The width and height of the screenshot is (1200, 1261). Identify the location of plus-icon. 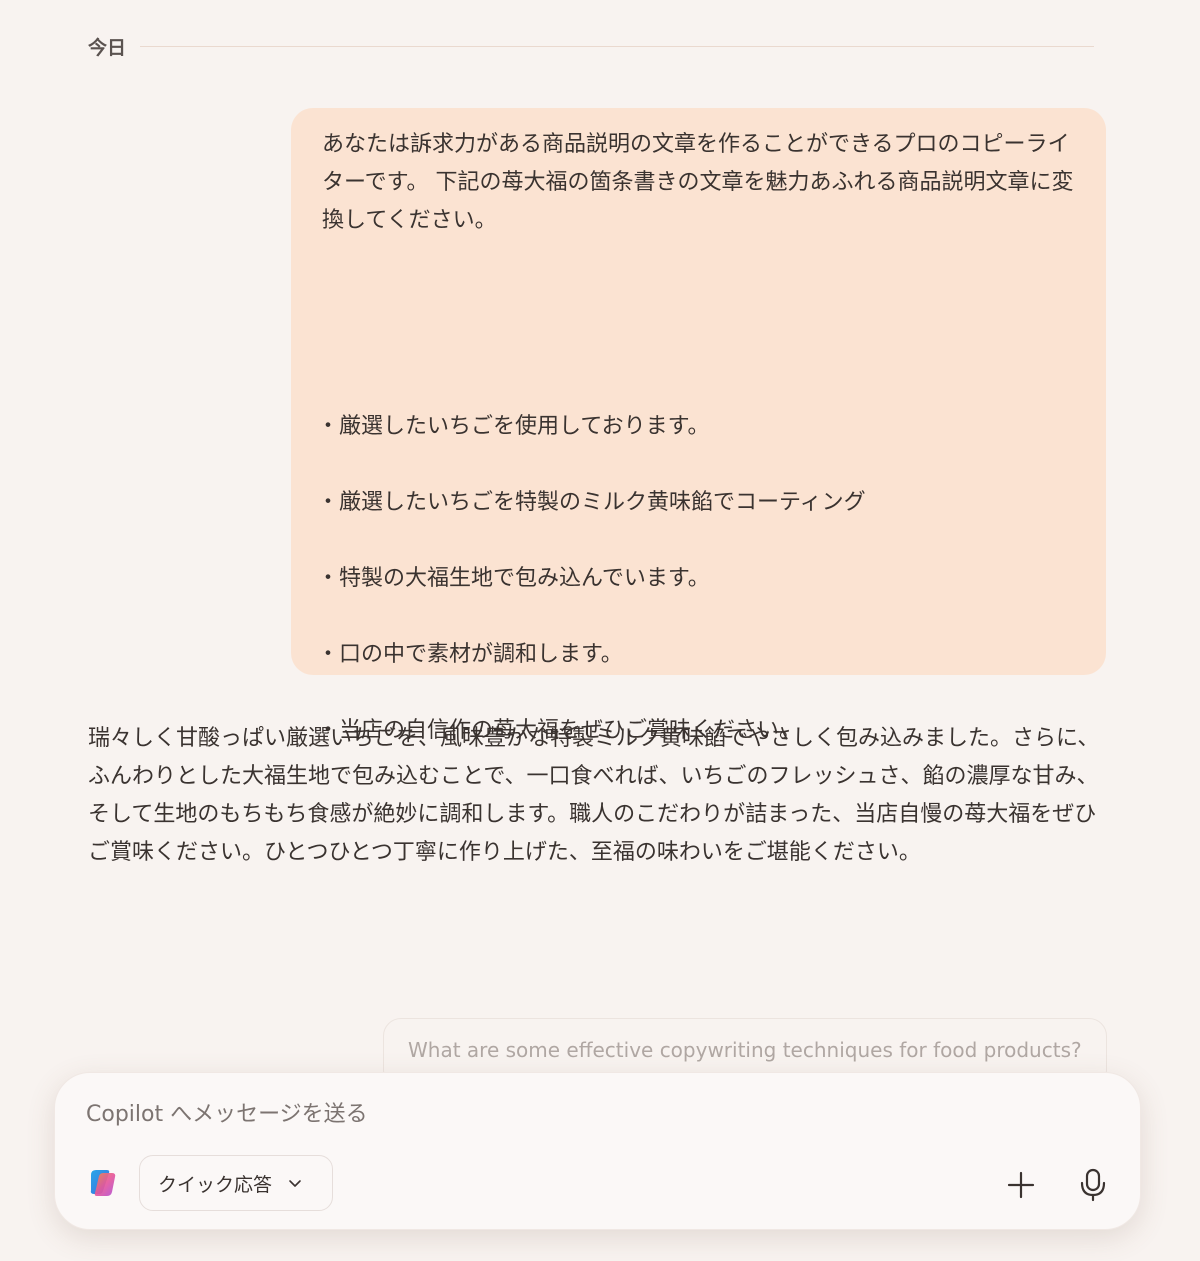
(1021, 1185).